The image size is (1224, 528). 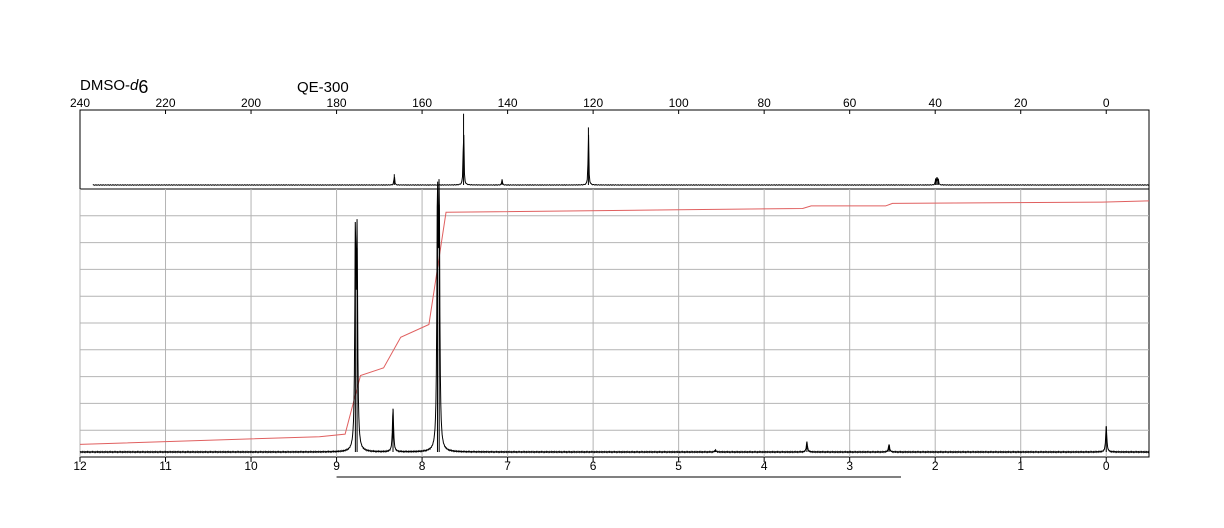 What do you see at coordinates (336, 466) in the screenshot?
I see `h1-tick-label: 9` at bounding box center [336, 466].